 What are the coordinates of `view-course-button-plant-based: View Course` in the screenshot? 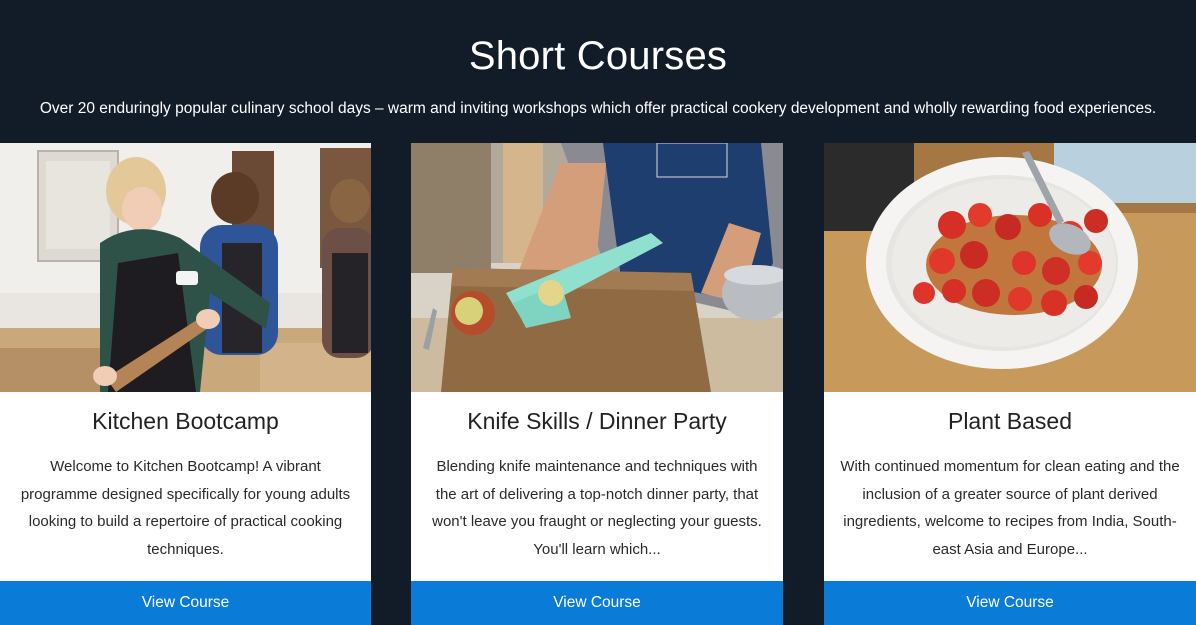 It's located at (1010, 603).